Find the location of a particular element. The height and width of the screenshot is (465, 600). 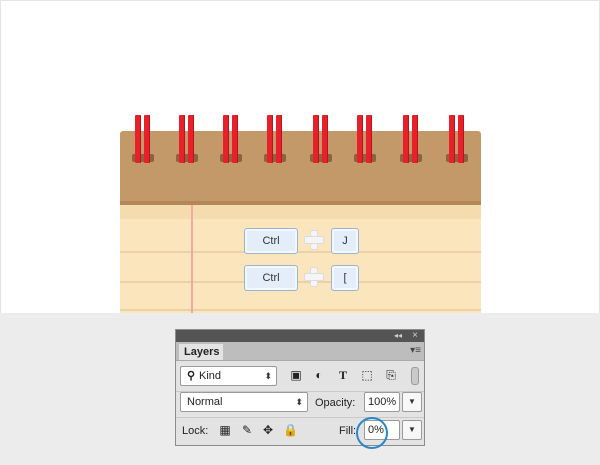

opacity-input: 100% is located at coordinates (382, 402).